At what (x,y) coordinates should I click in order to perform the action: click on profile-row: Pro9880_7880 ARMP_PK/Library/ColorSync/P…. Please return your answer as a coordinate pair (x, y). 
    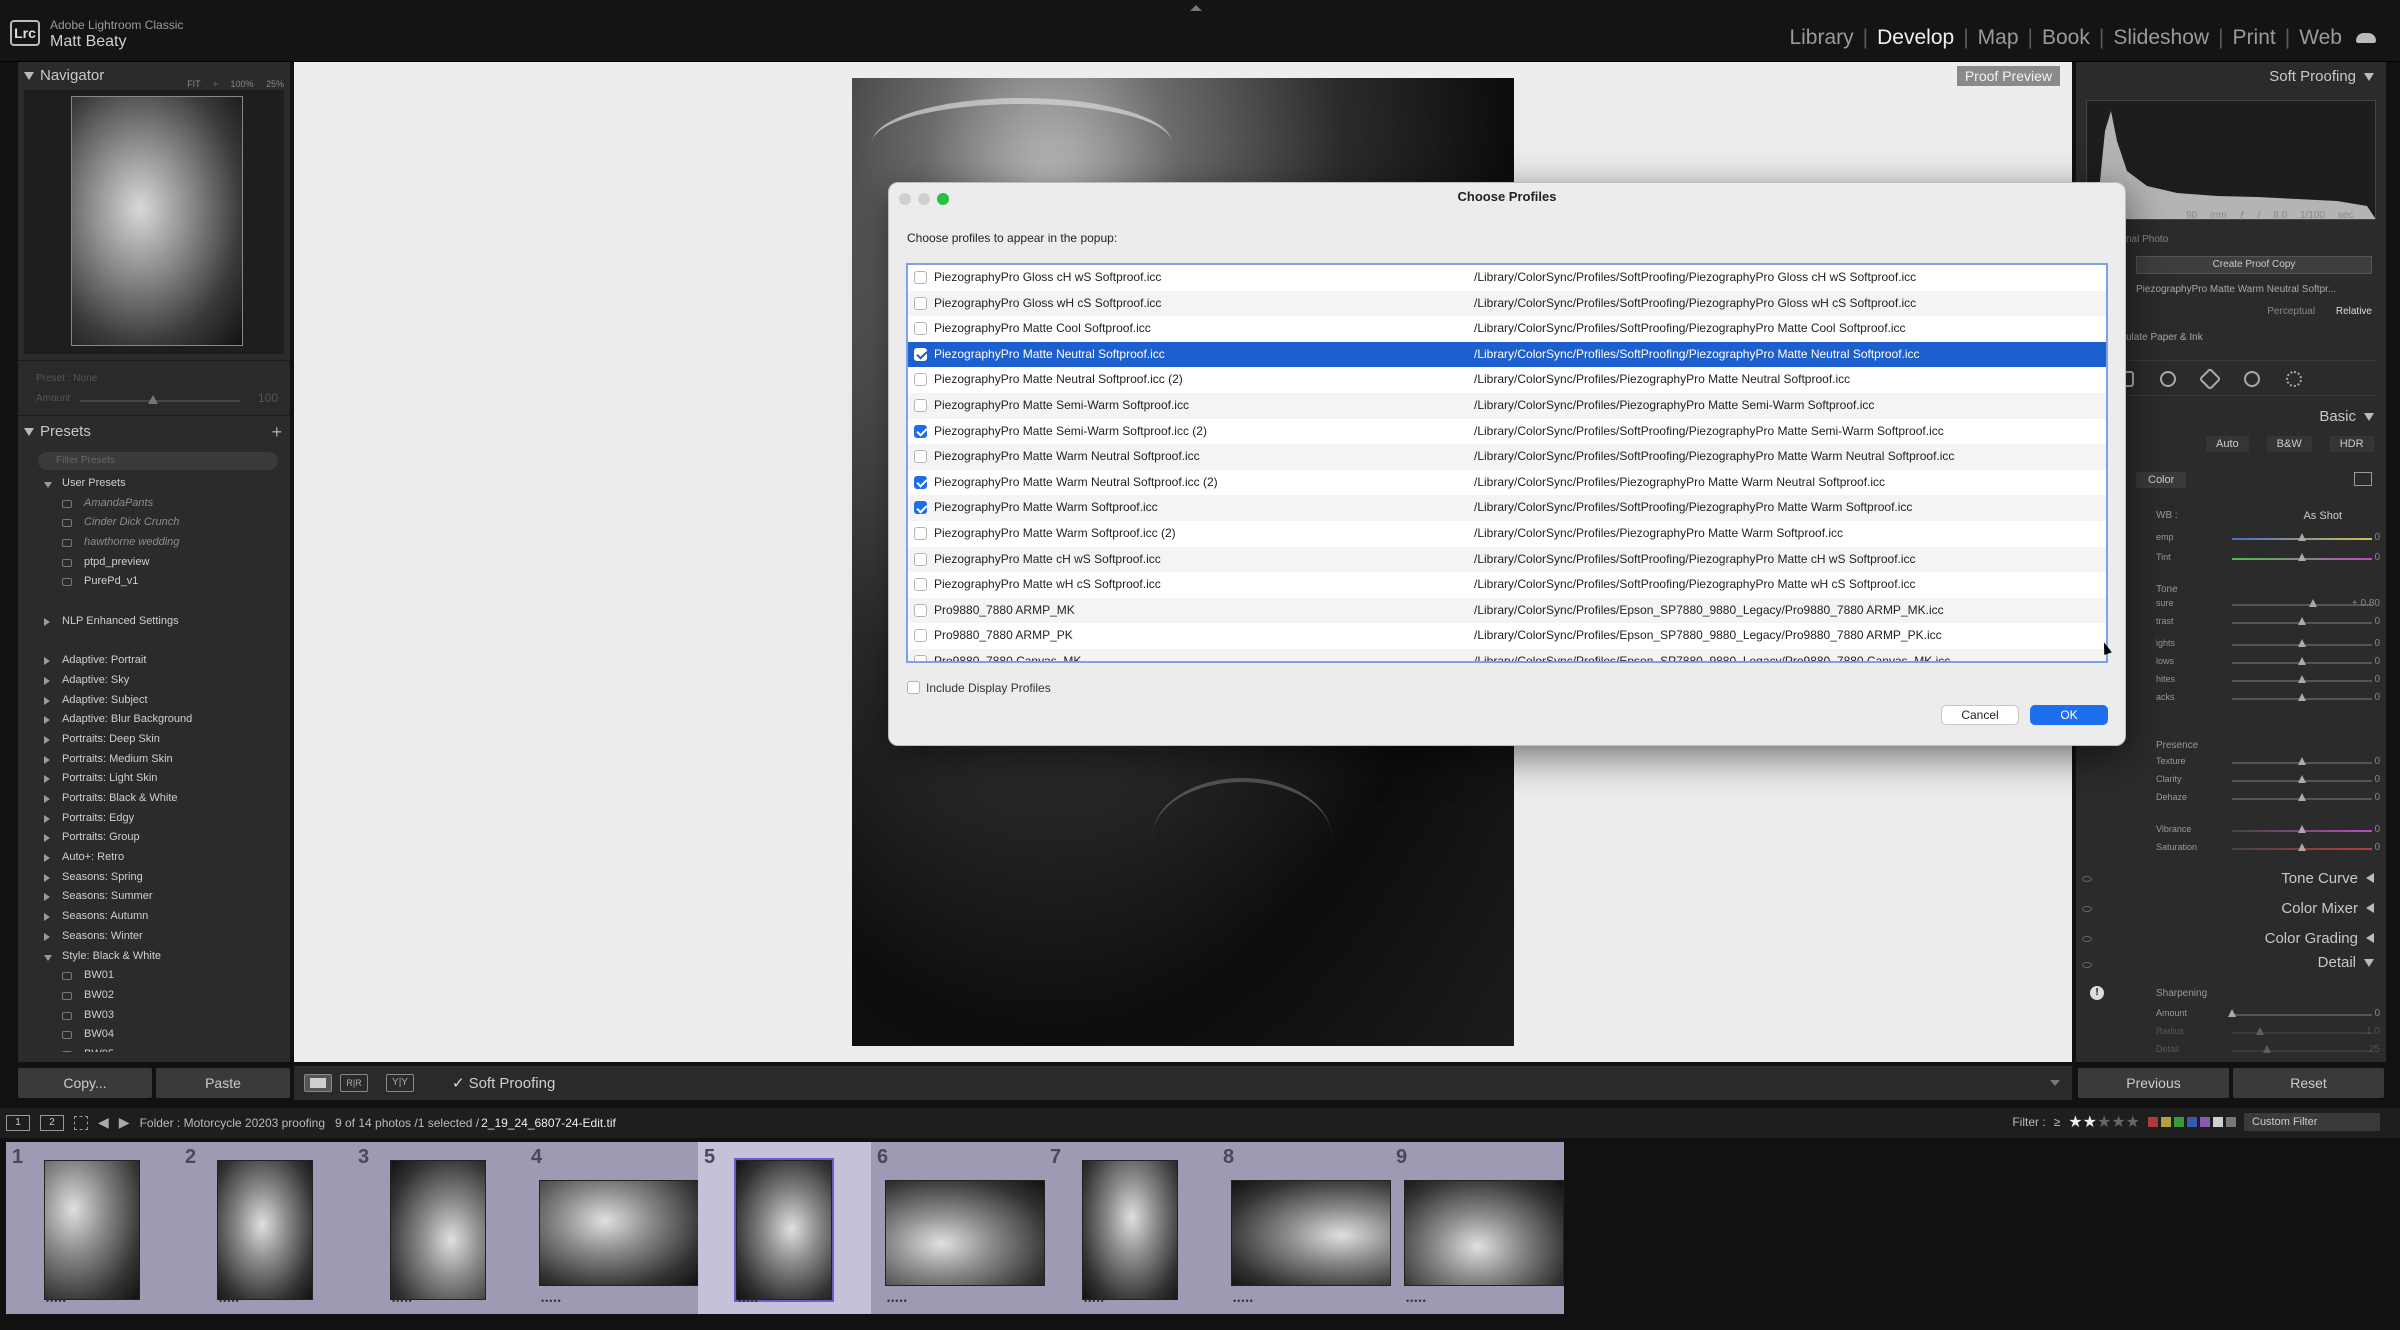
    Looking at the image, I should click on (1507, 636).